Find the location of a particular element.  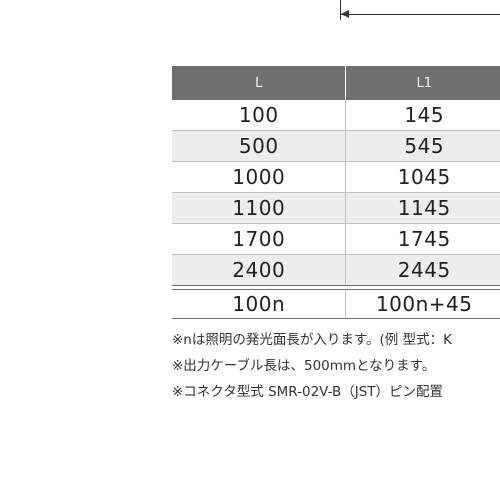

table-row: 1000 1045 is located at coordinates (336, 177).